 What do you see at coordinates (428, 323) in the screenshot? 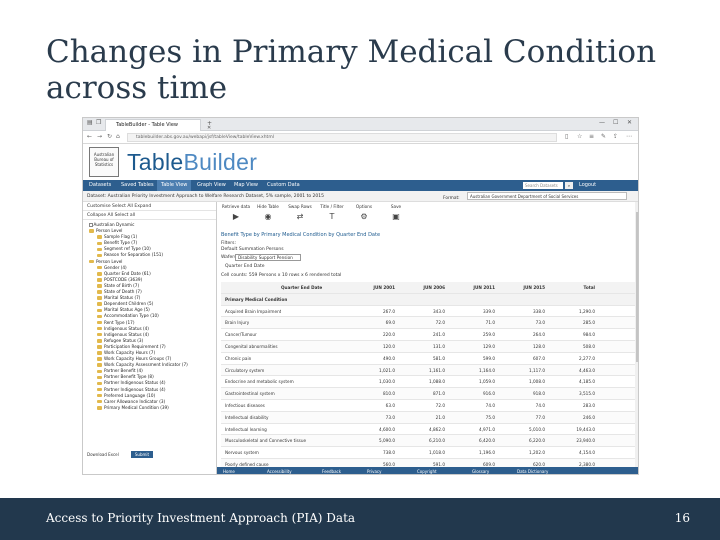
I see `table-row: Brain Injury 69.0 72.0 71.0 73.0 285.0` at bounding box center [428, 323].